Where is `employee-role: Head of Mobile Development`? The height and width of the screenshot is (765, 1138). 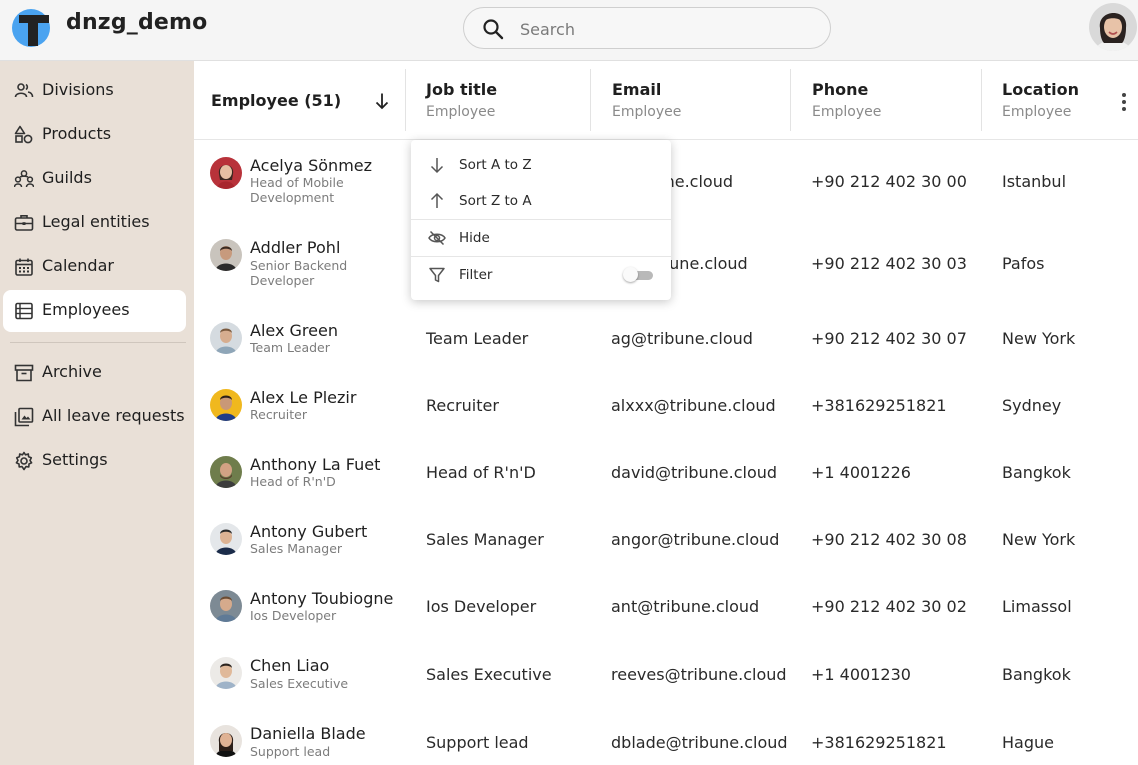
employee-role: Head of Mobile Development is located at coordinates (297, 190).